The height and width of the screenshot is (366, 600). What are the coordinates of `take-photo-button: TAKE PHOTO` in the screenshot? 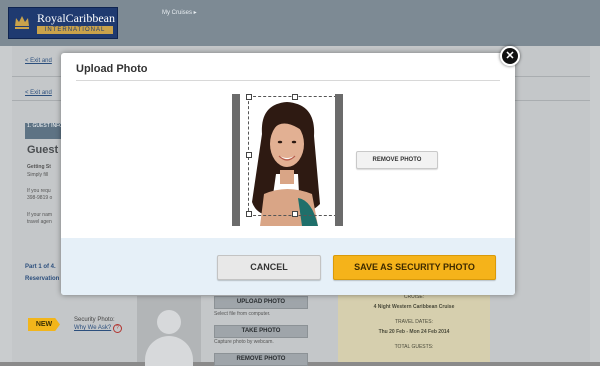 It's located at (261, 331).